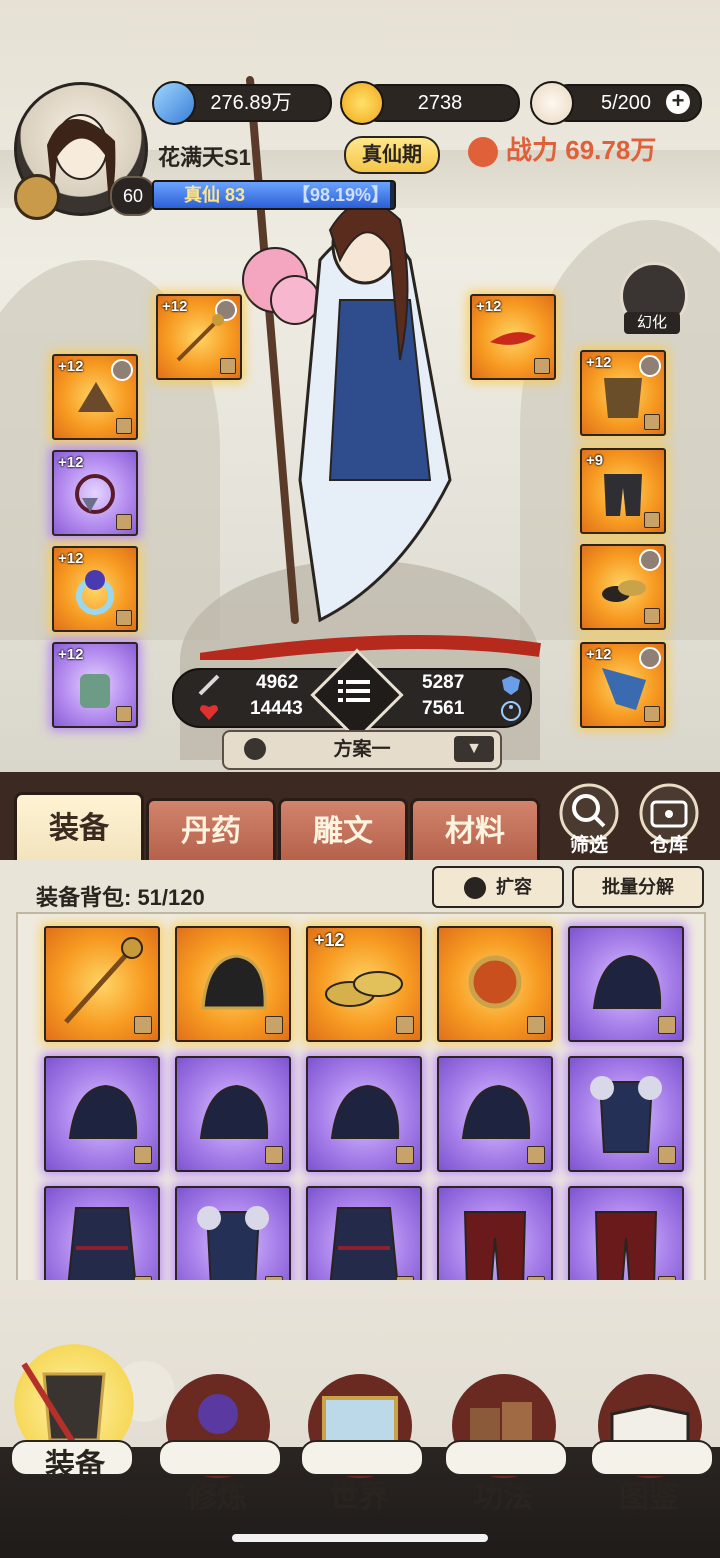 The height and width of the screenshot is (1558, 720). I want to click on speed-value: 7561, so click(443, 708).